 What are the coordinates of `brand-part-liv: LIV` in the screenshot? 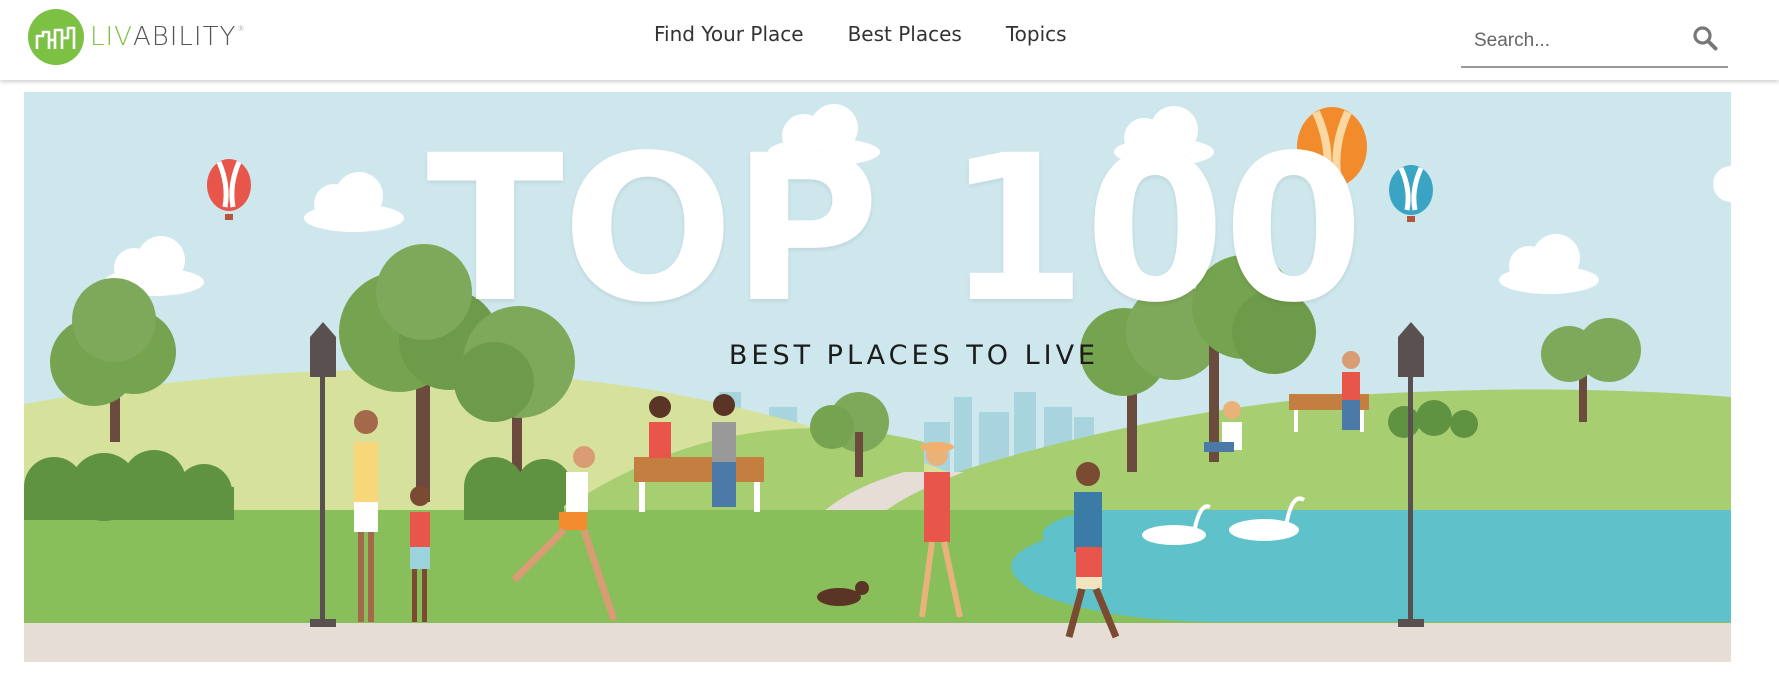 It's located at (111, 37).